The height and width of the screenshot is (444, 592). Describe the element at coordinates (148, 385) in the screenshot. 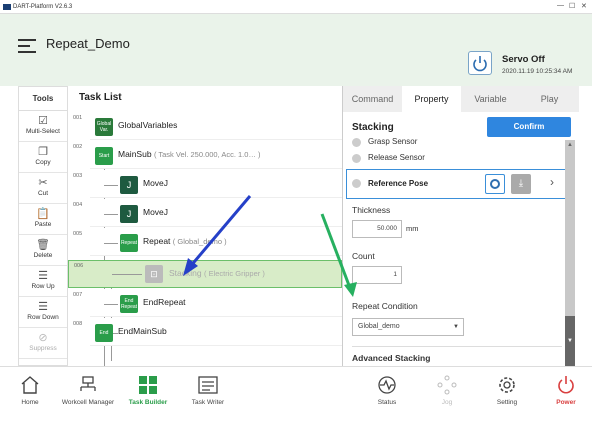

I see `task-builder-icon` at that location.